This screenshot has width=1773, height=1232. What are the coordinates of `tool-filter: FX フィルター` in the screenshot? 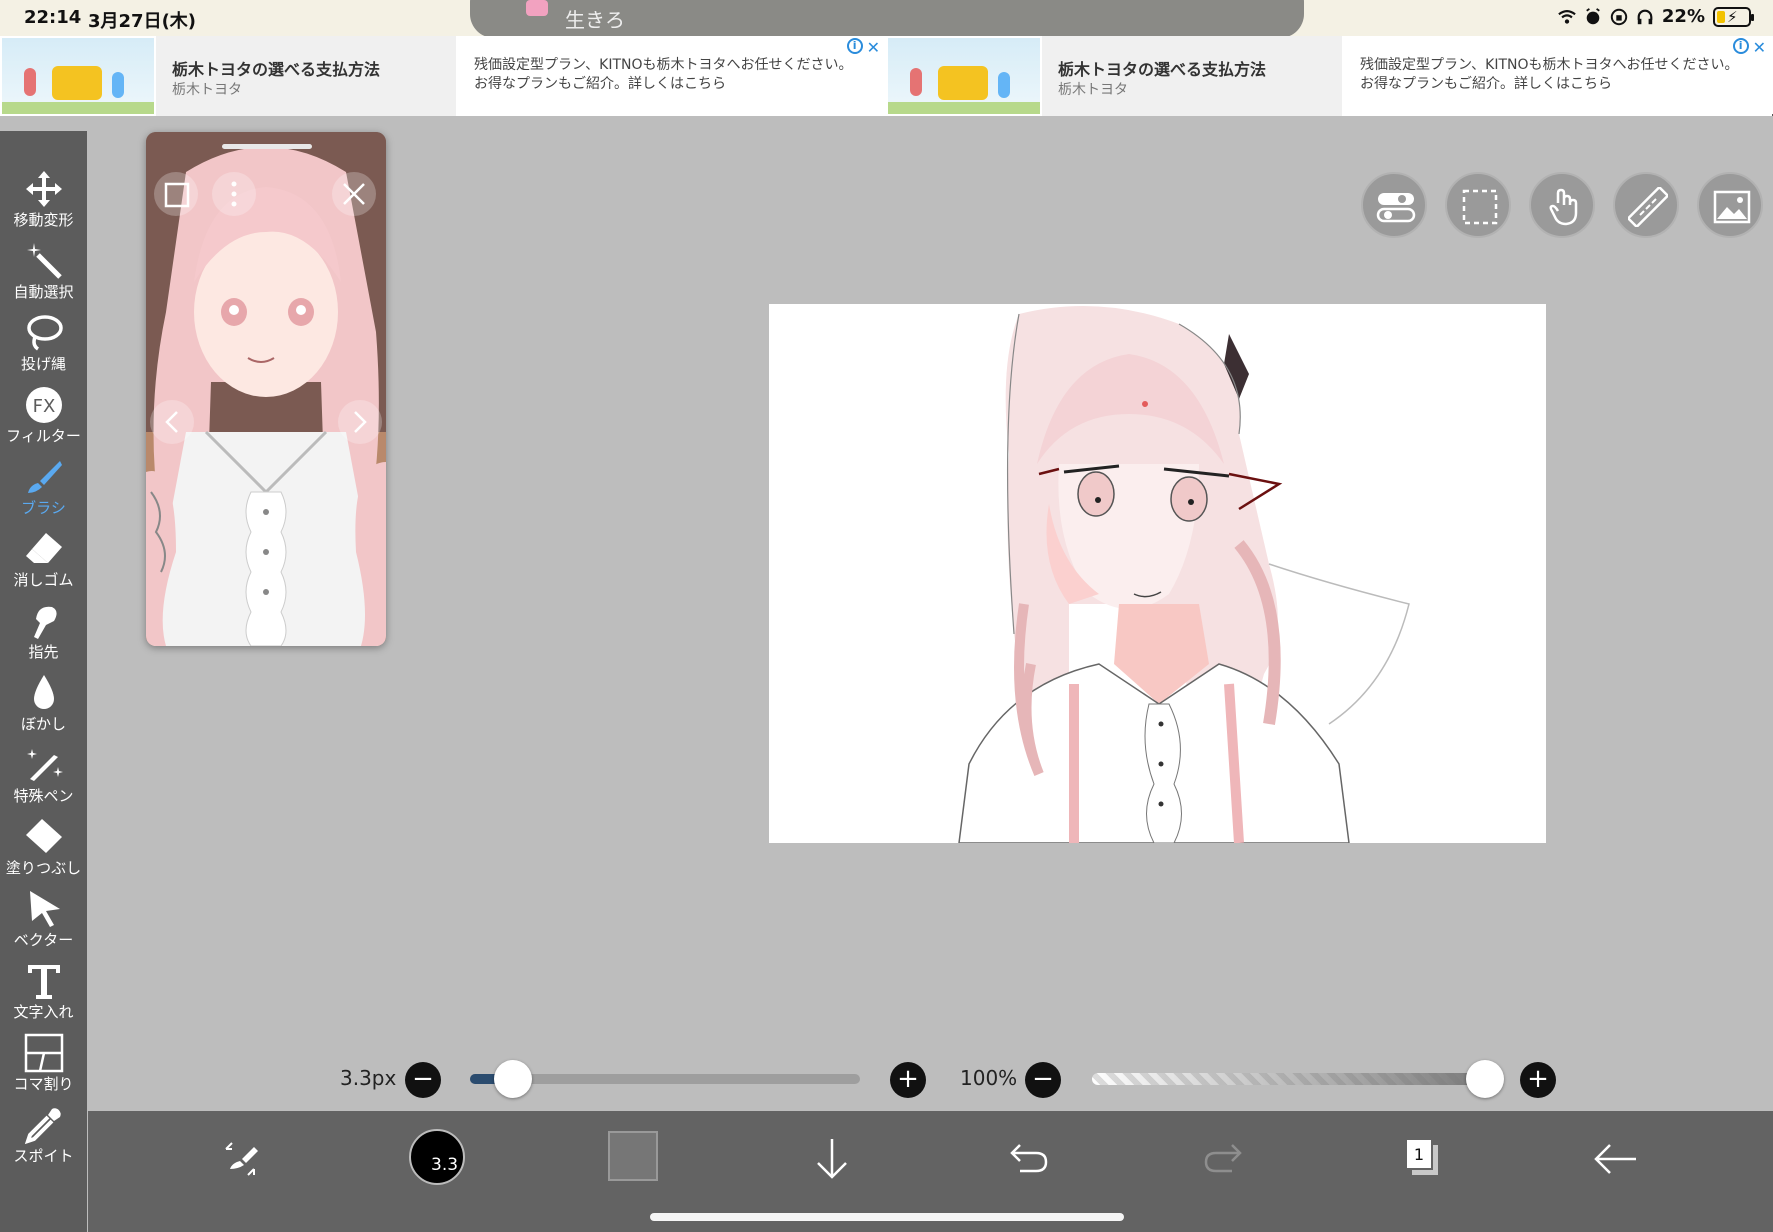 It's located at (43, 420).